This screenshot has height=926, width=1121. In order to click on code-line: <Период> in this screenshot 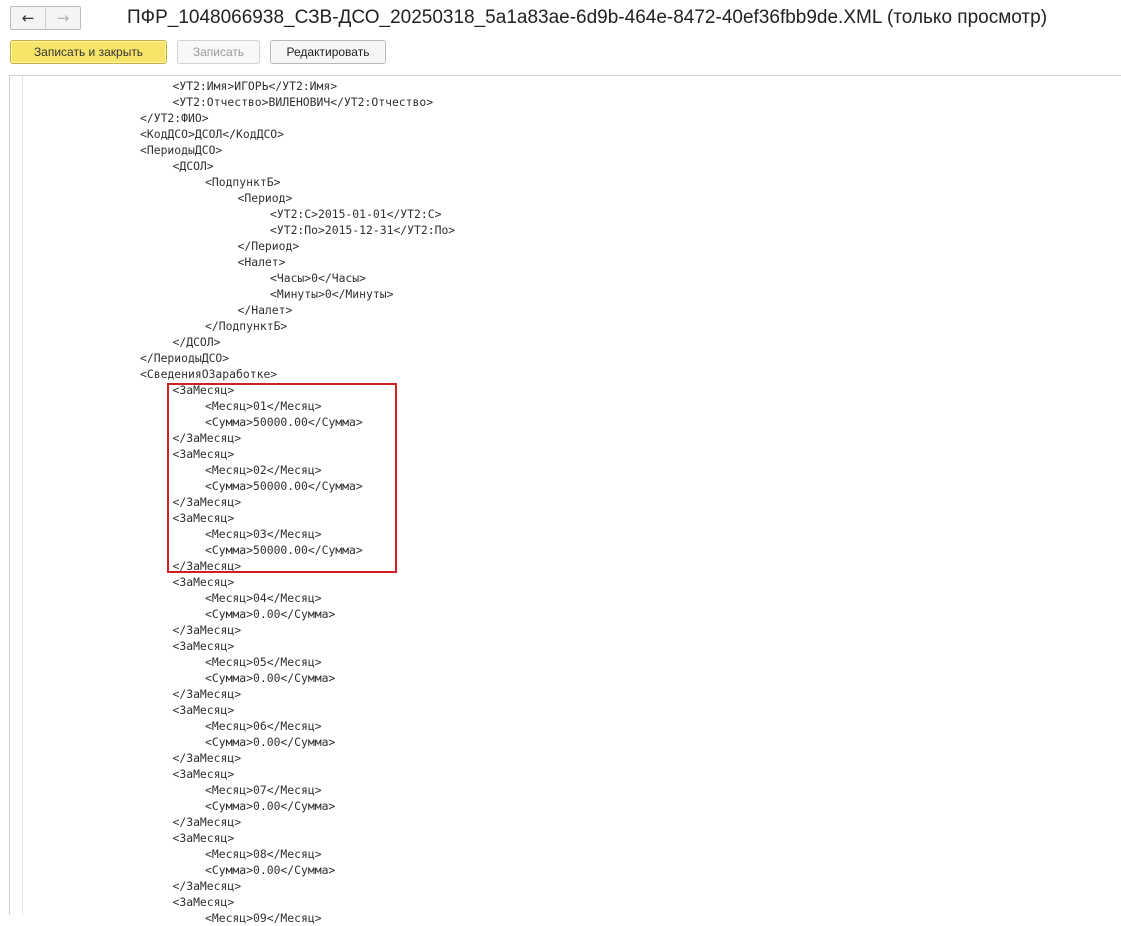, I will do `click(265, 198)`.